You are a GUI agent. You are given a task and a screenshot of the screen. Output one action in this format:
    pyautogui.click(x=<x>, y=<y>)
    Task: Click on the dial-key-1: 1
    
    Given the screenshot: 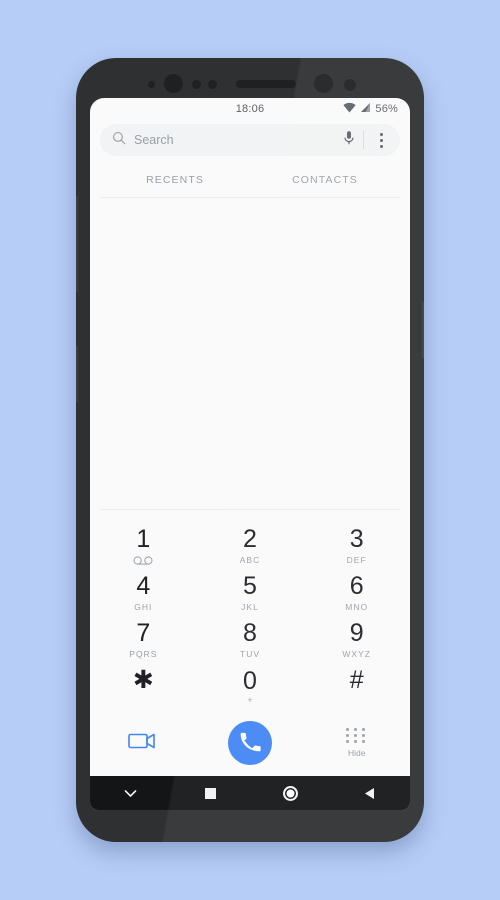 What is the action you would take?
    pyautogui.click(x=143, y=545)
    